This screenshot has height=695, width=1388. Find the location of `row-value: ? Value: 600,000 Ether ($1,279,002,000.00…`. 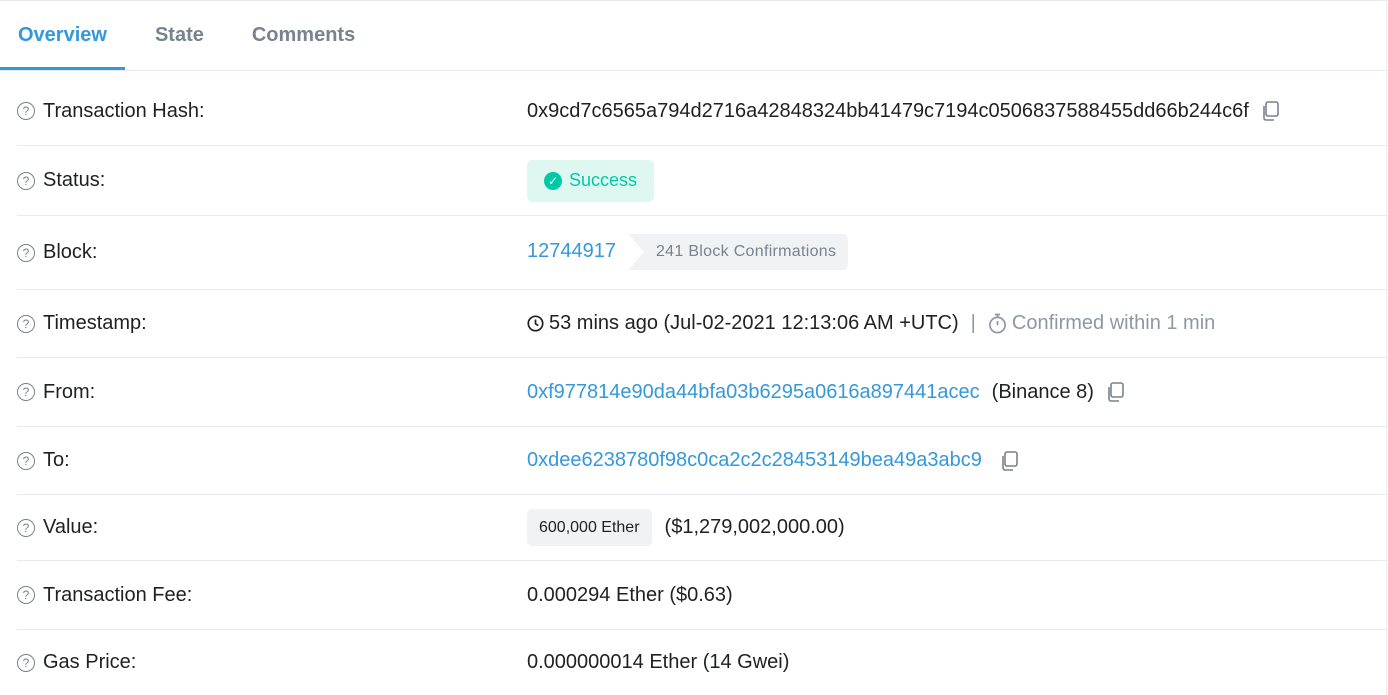

row-value: ? Value: 600,000 Ether ($1,279,002,000.00… is located at coordinates (701, 528).